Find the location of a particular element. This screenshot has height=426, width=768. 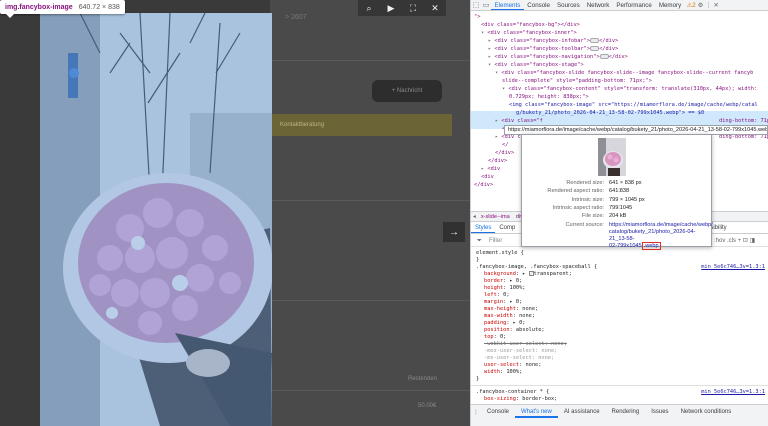

gear-icon: ⚙ is located at coordinates (701, 5).